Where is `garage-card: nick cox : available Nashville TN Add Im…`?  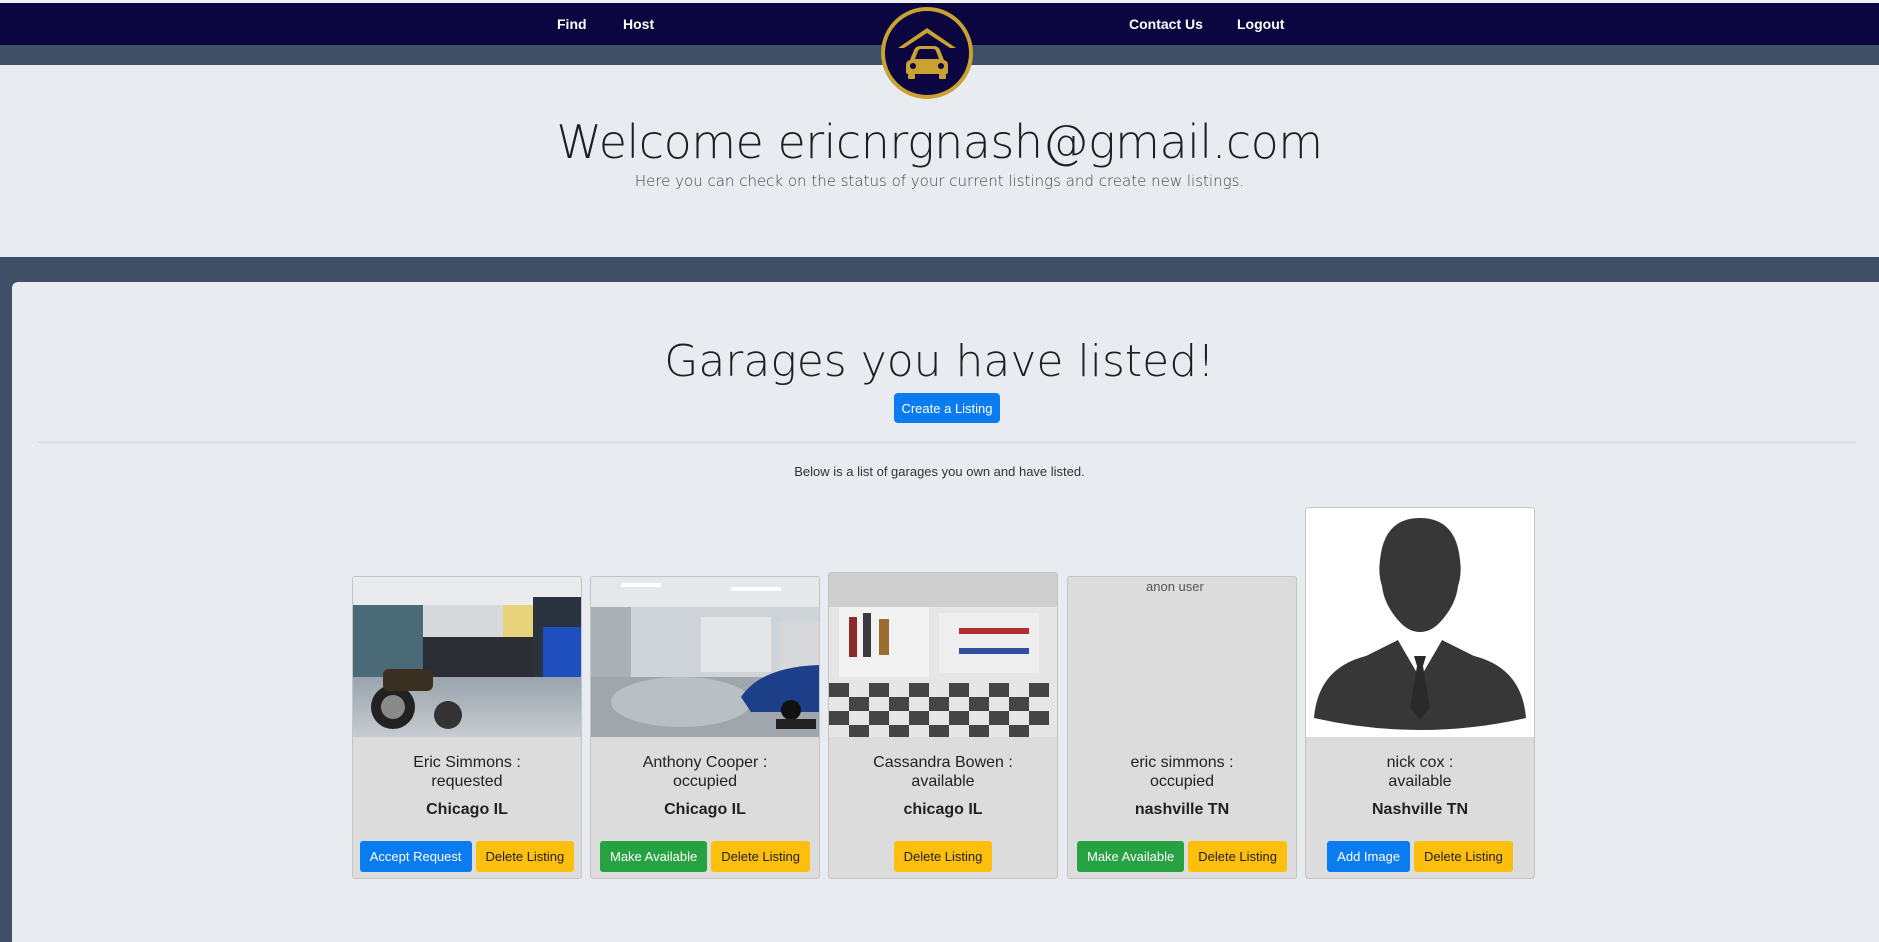 garage-card: nick cox : available Nashville TN Add Im… is located at coordinates (1420, 693).